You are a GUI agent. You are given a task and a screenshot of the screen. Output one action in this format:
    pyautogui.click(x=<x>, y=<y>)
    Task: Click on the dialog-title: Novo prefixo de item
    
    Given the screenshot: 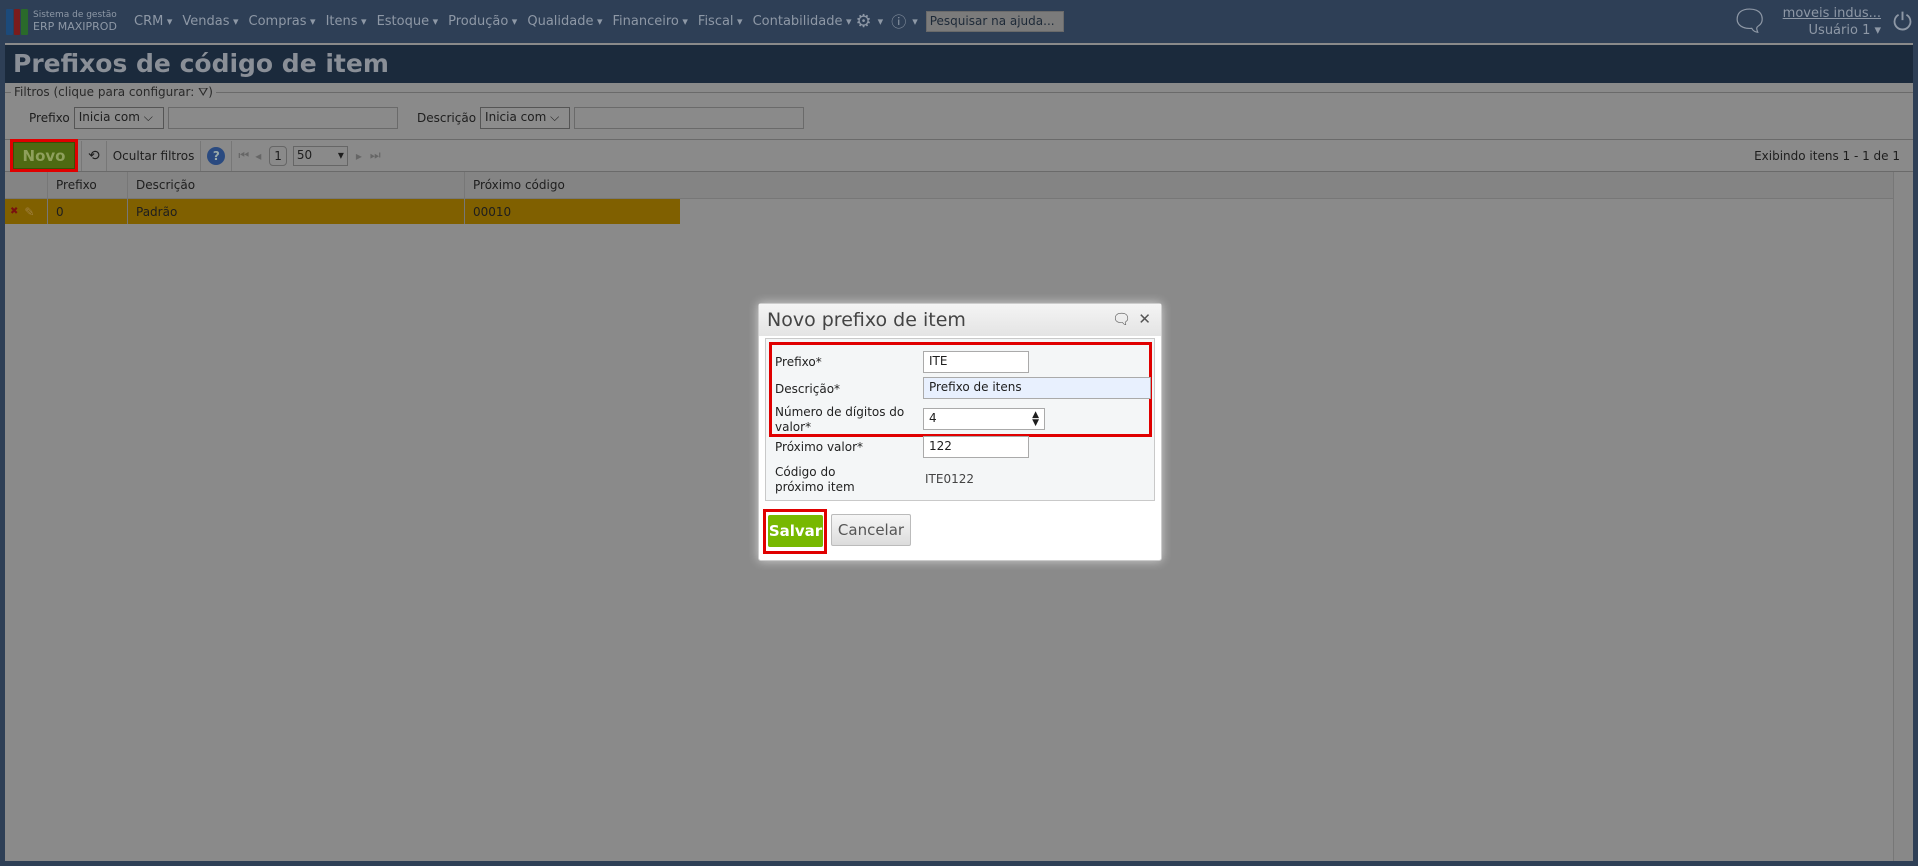 What is the action you would take?
    pyautogui.click(x=866, y=320)
    